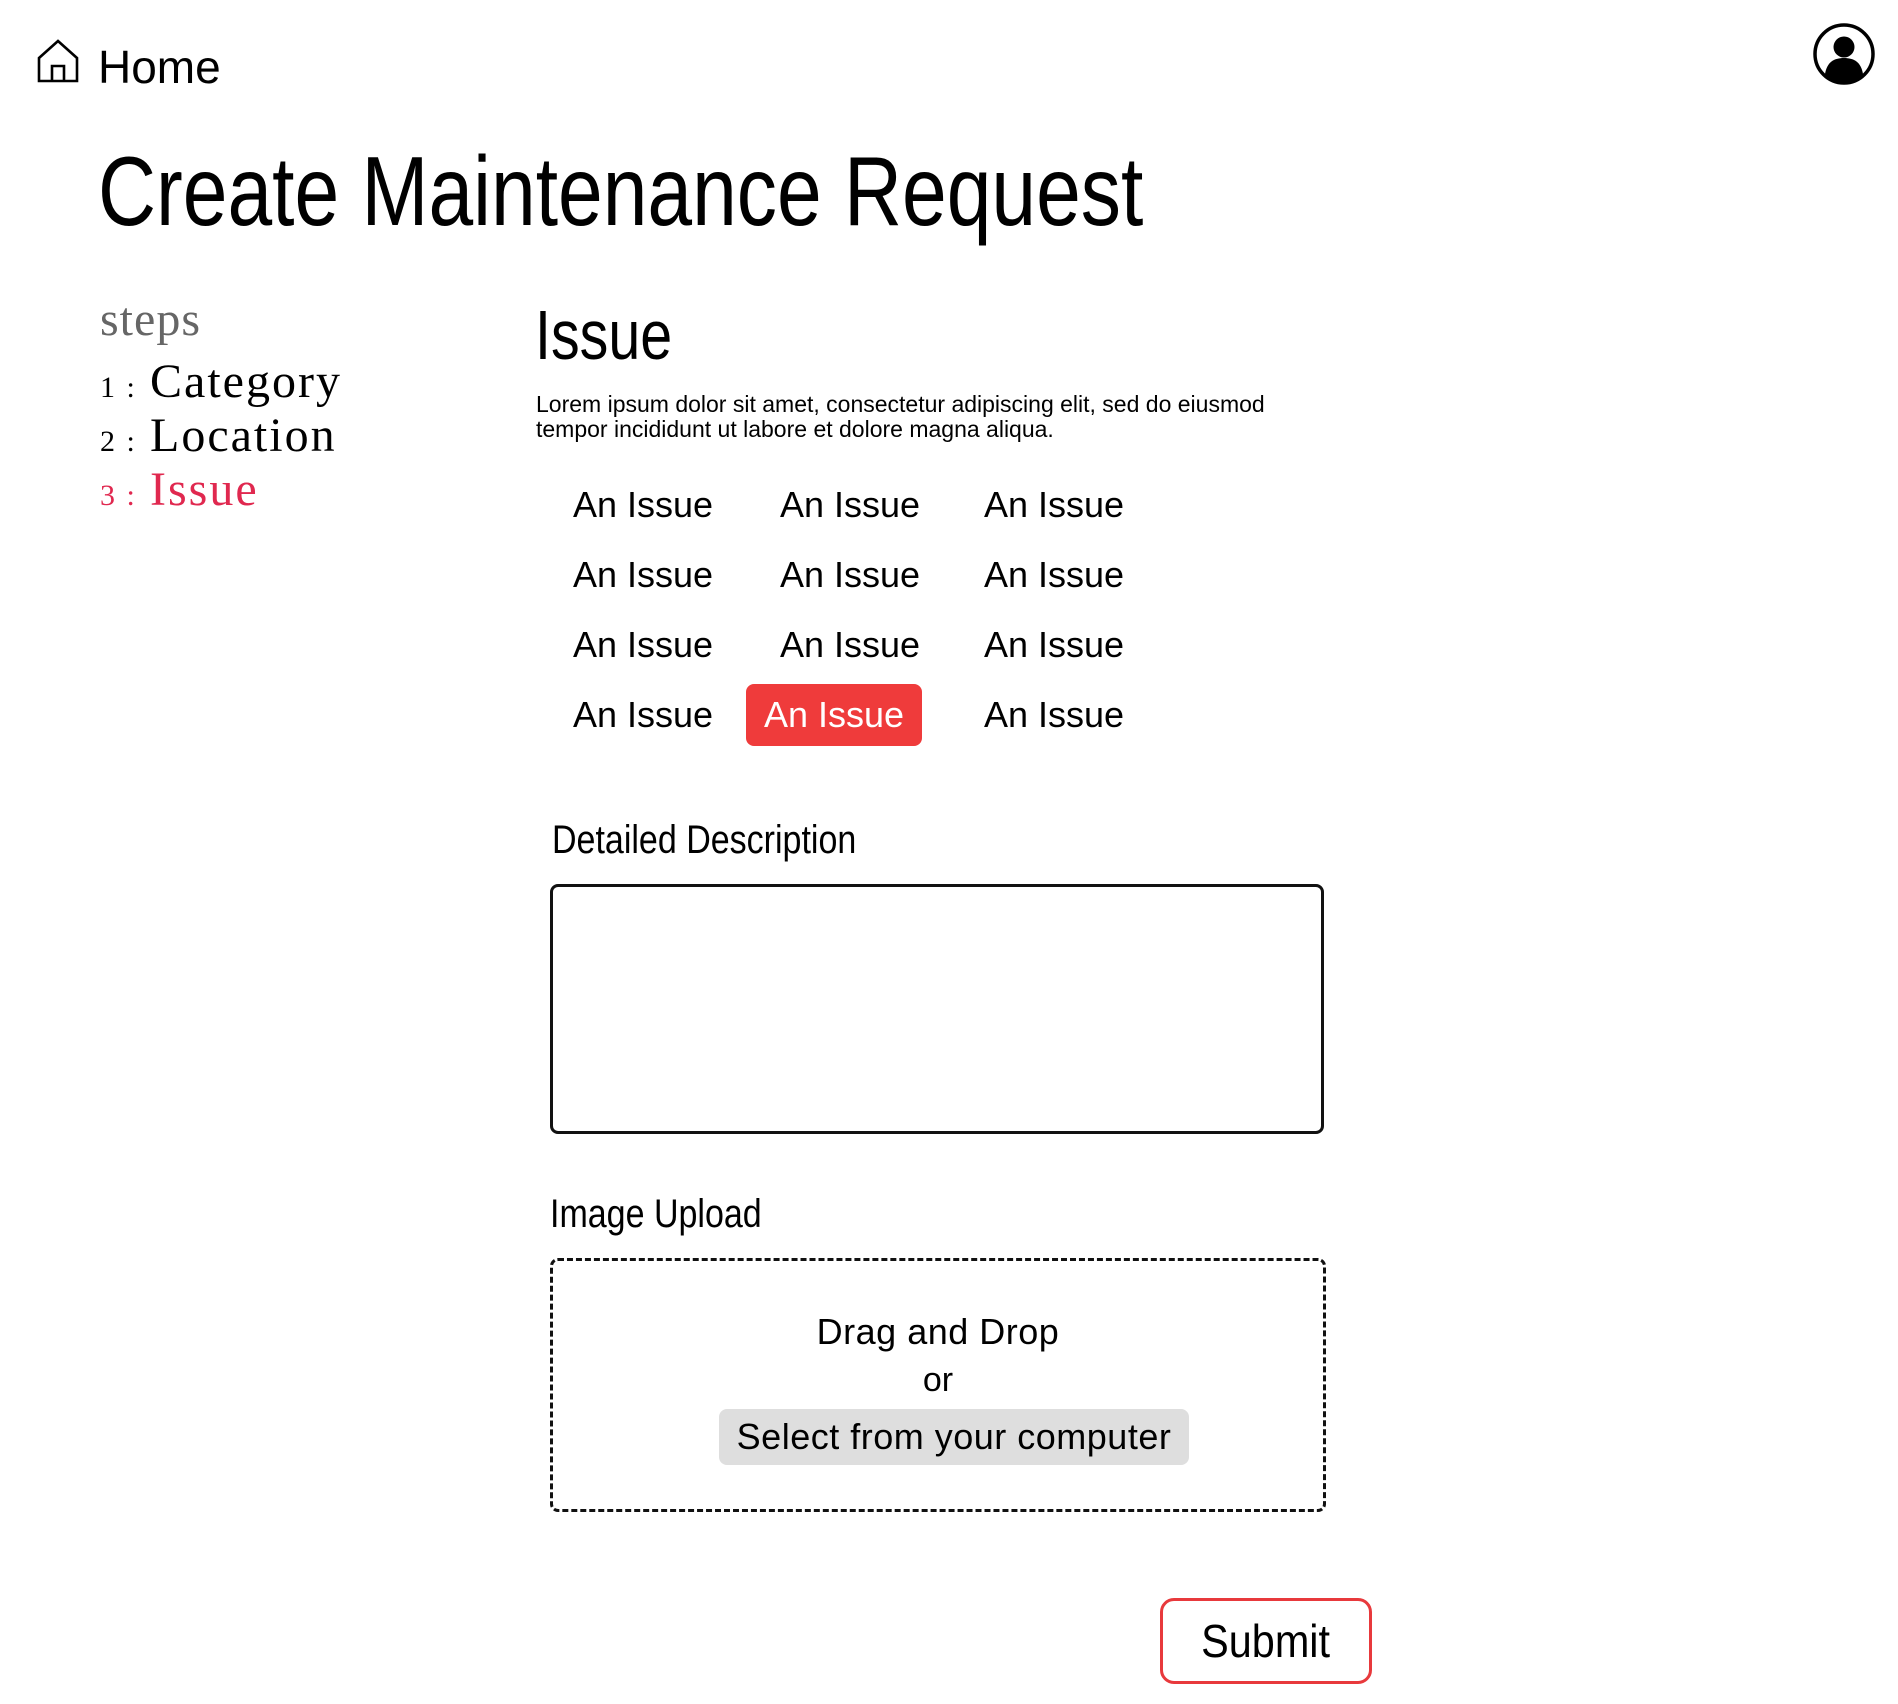 Image resolution: width=1898 pixels, height=1704 pixels. I want to click on home-label: Home, so click(159, 67).